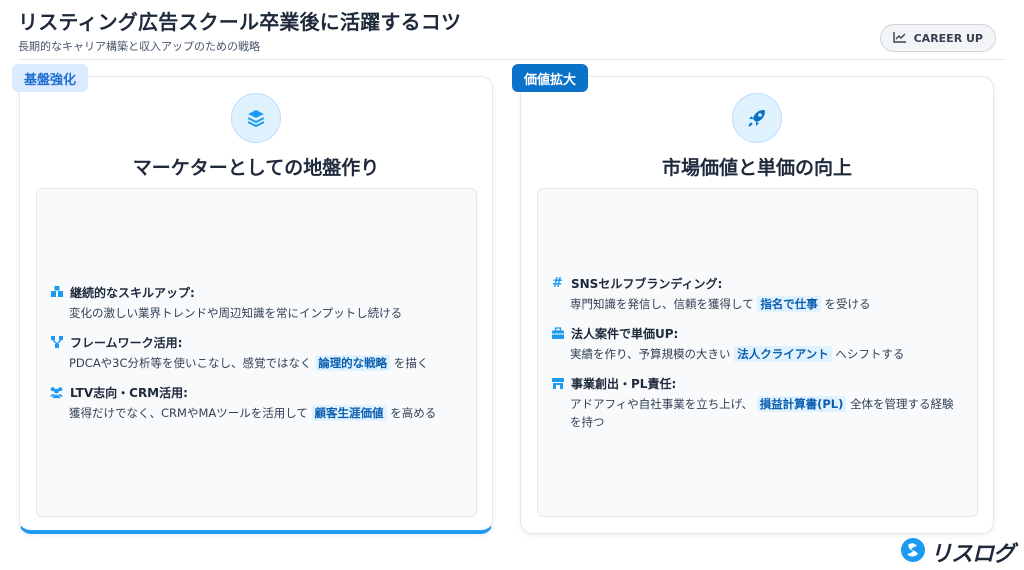 This screenshot has height=570, width=1024. I want to click on item-description: アドアフィや自社事業を立ち上げ、 損益計算書(PL) 全体を管理する経験を持つ, so click(762, 412).